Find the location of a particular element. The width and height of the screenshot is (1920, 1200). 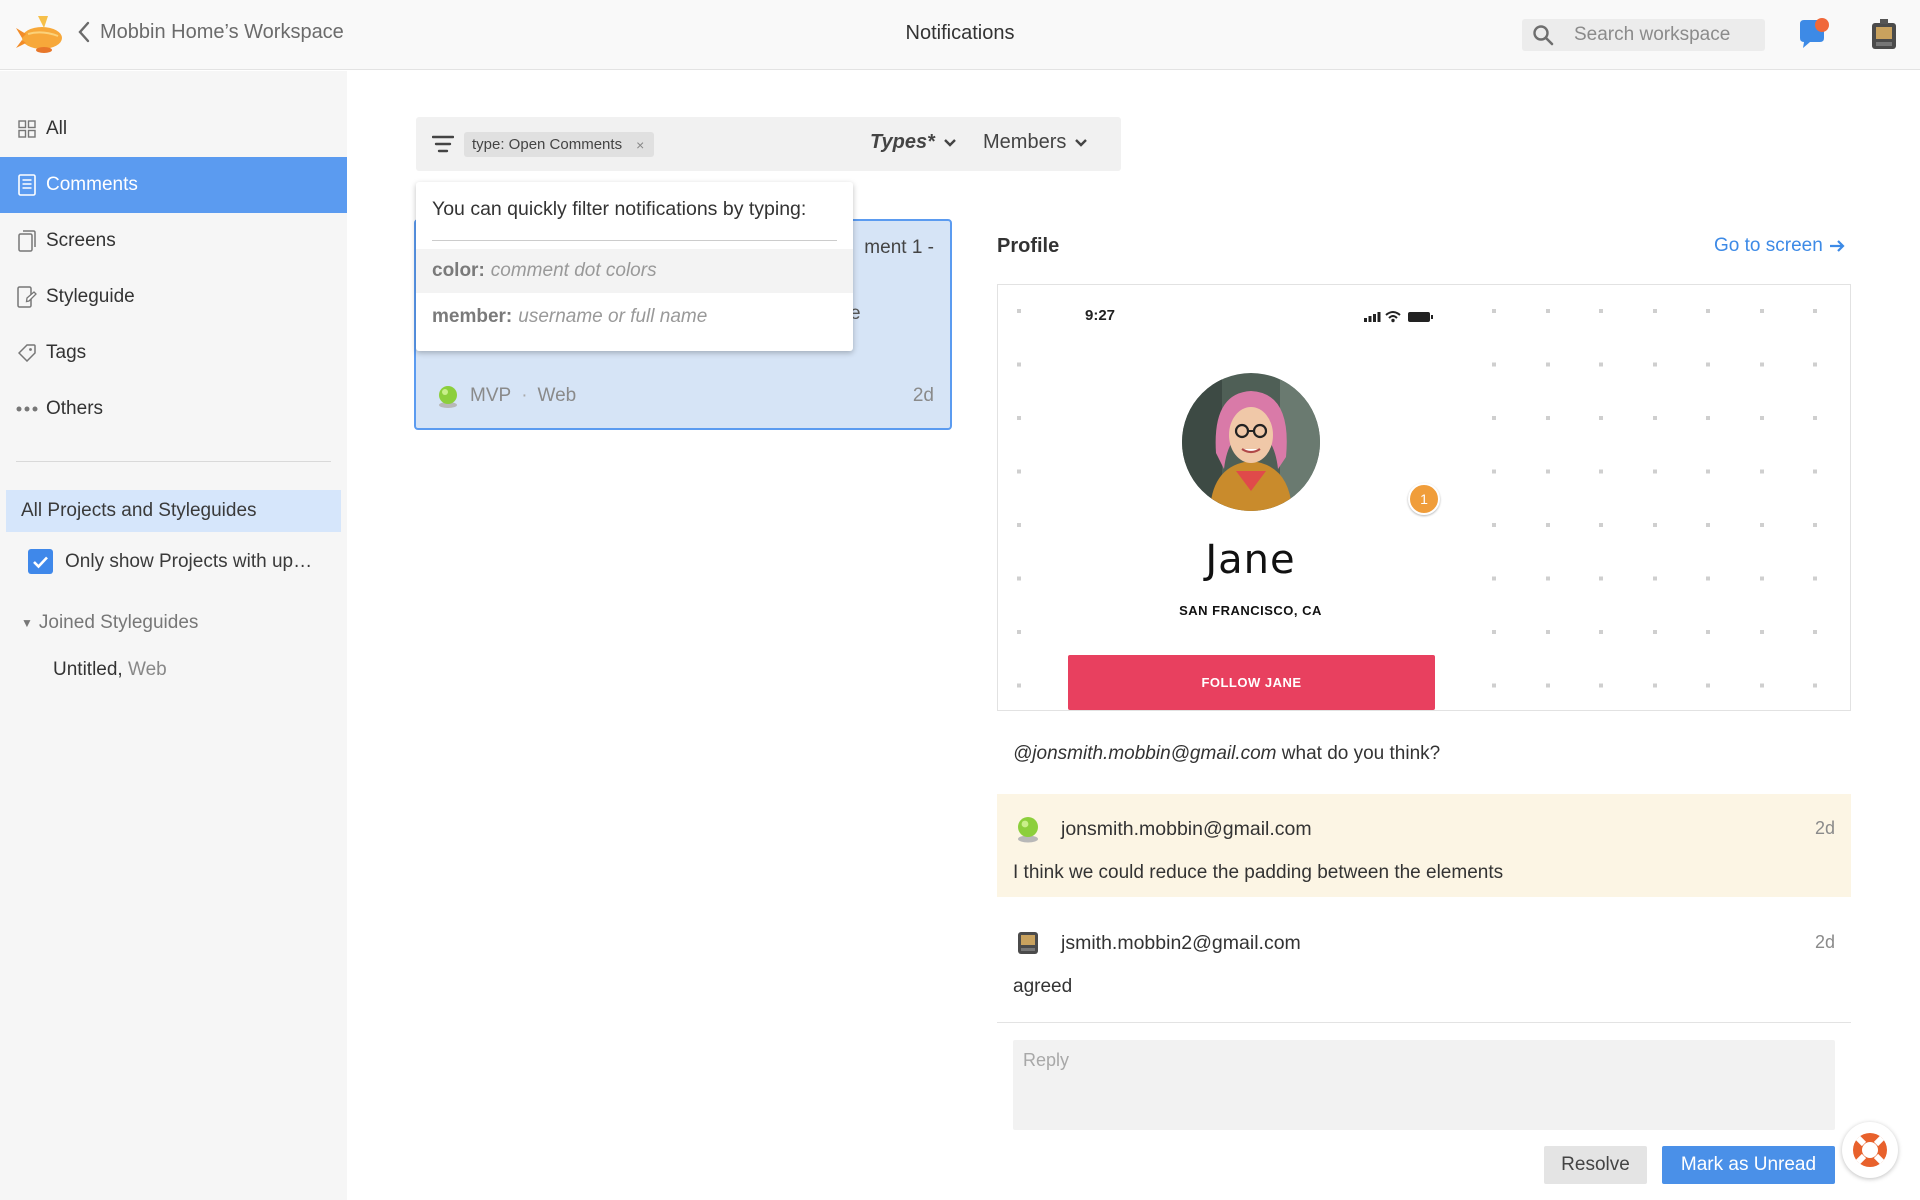

members-dropdown: Members is located at coordinates (1035, 142).